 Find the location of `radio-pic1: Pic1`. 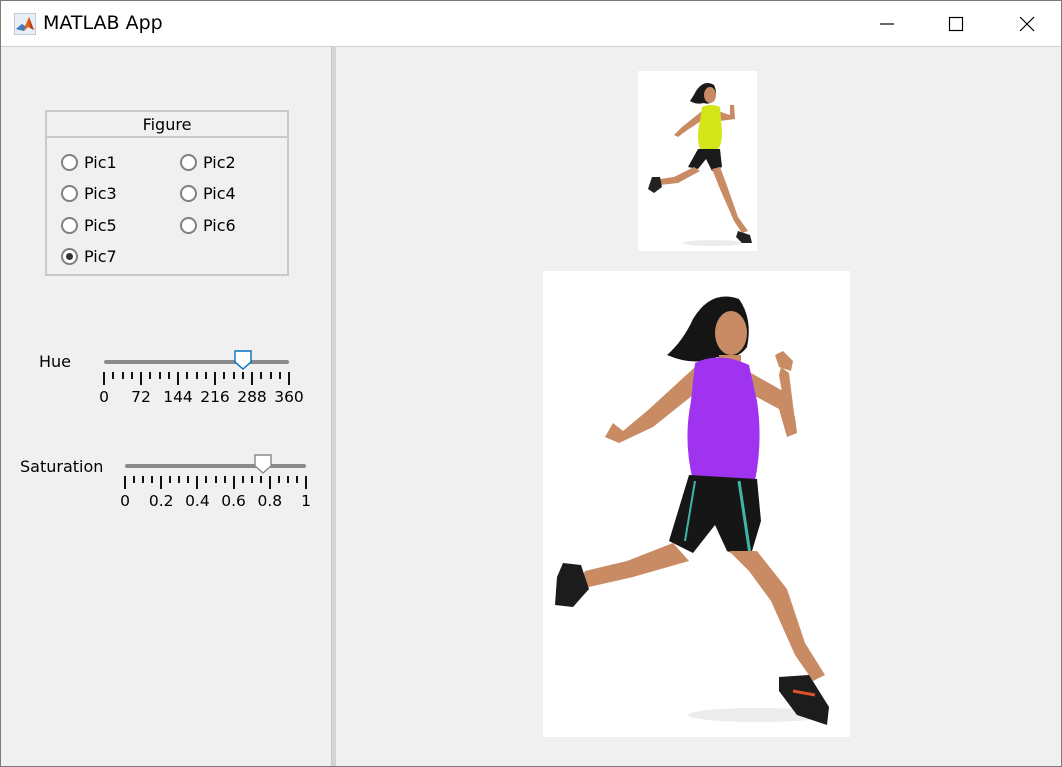

radio-pic1: Pic1 is located at coordinates (89, 162).